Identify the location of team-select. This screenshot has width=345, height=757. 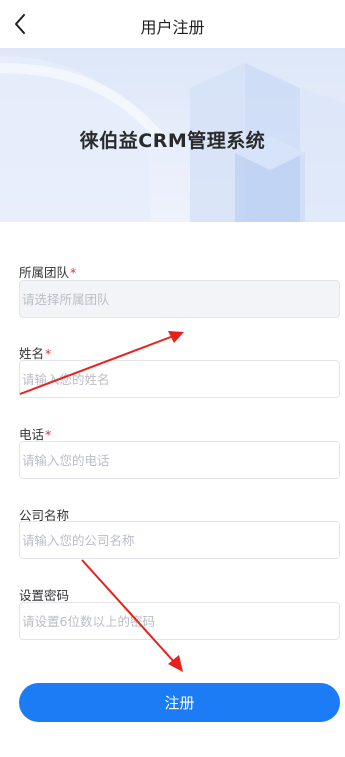
(179, 299).